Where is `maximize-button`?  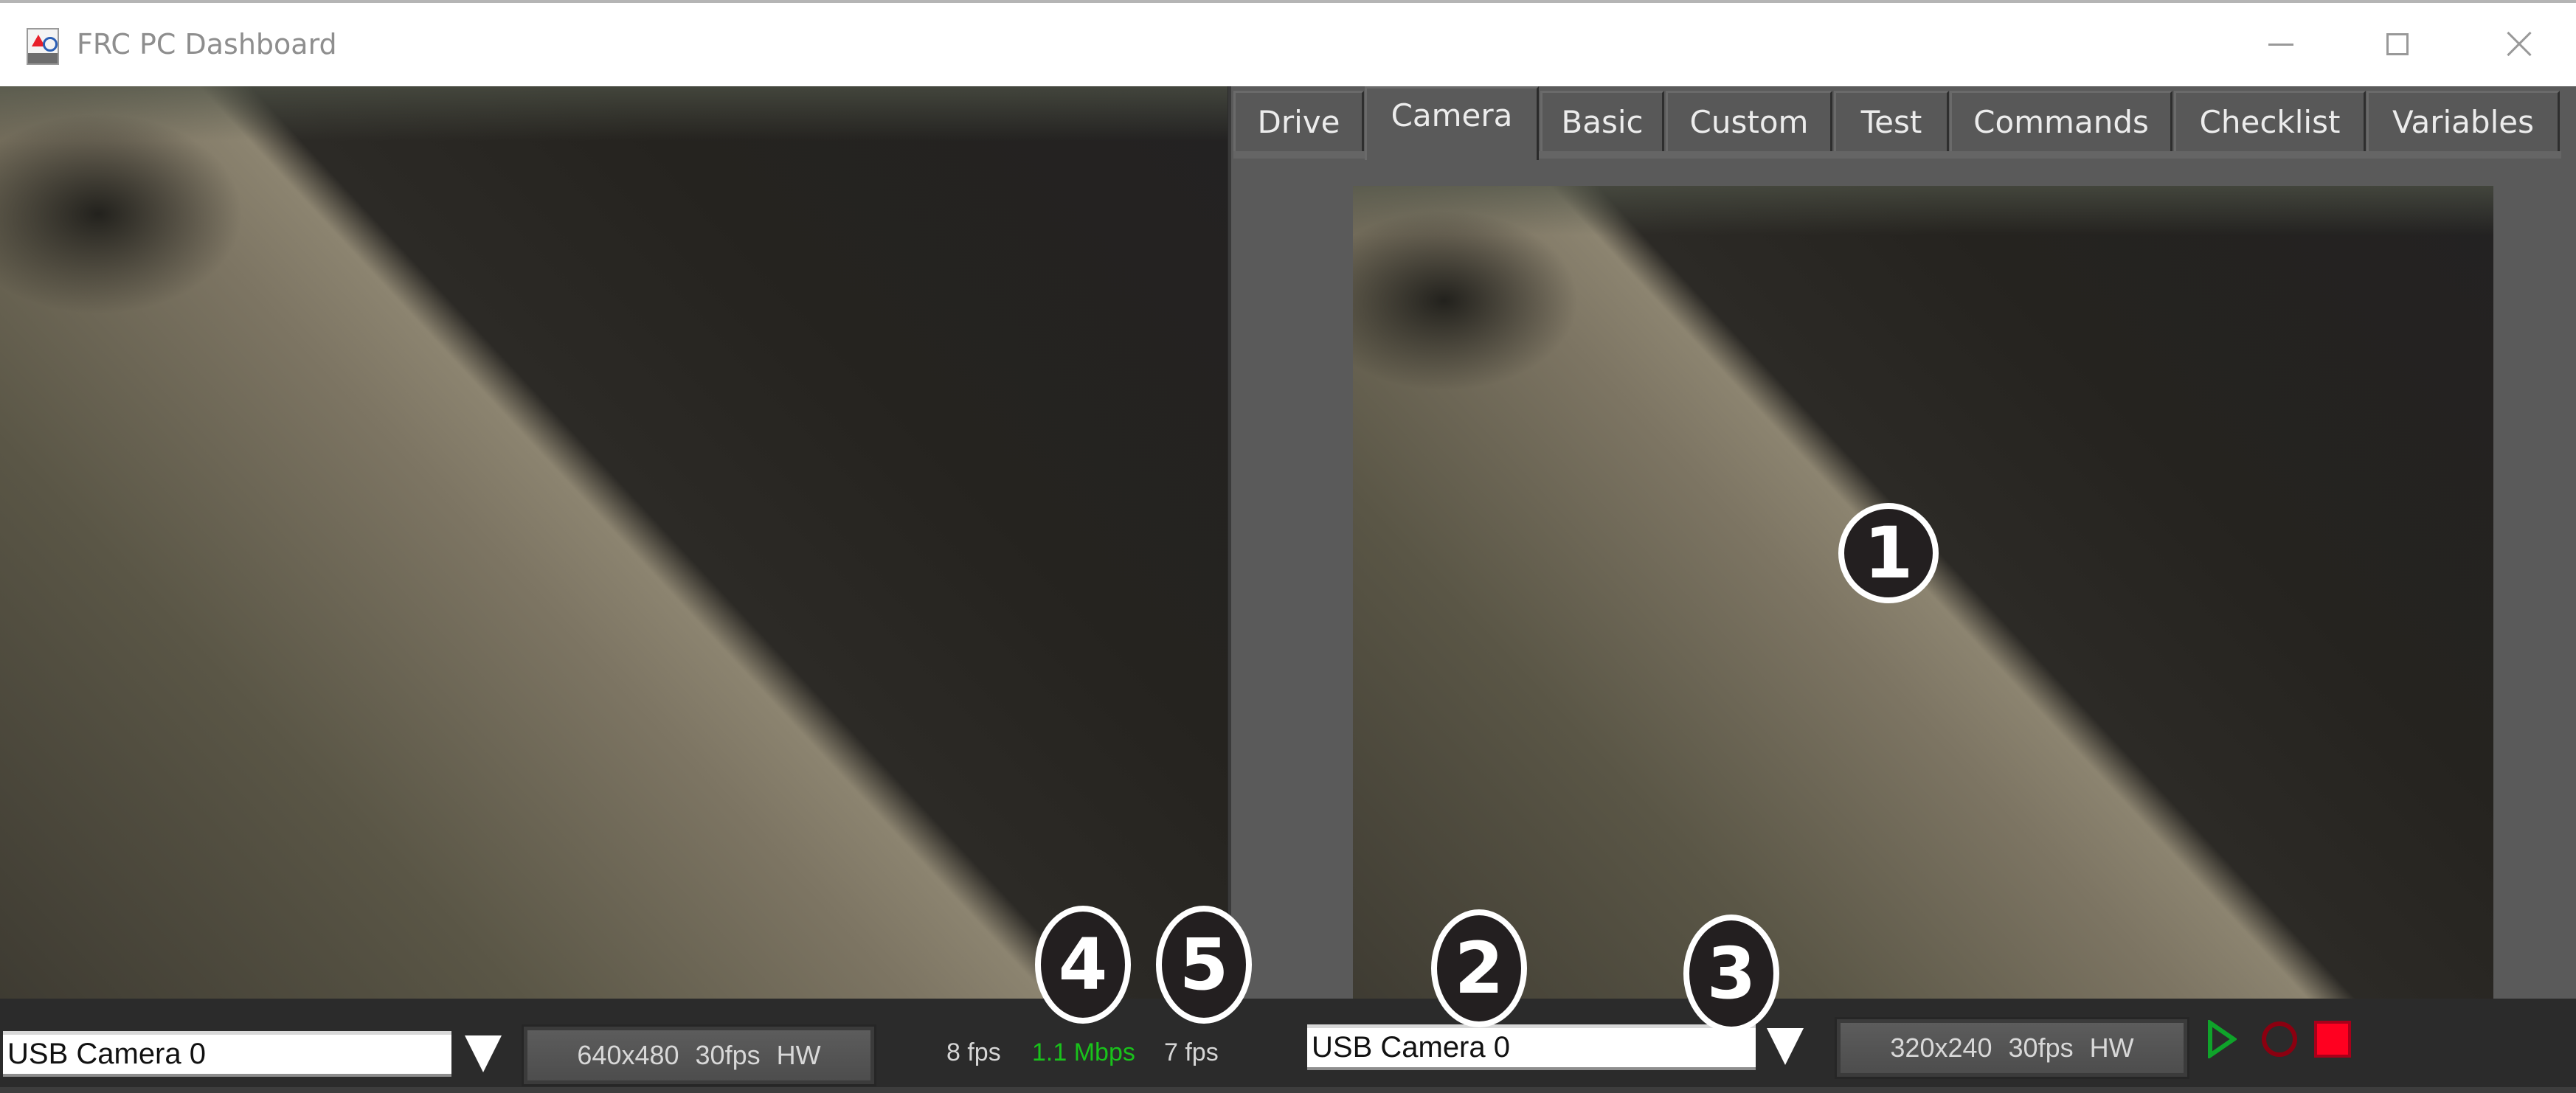 maximize-button is located at coordinates (2397, 44).